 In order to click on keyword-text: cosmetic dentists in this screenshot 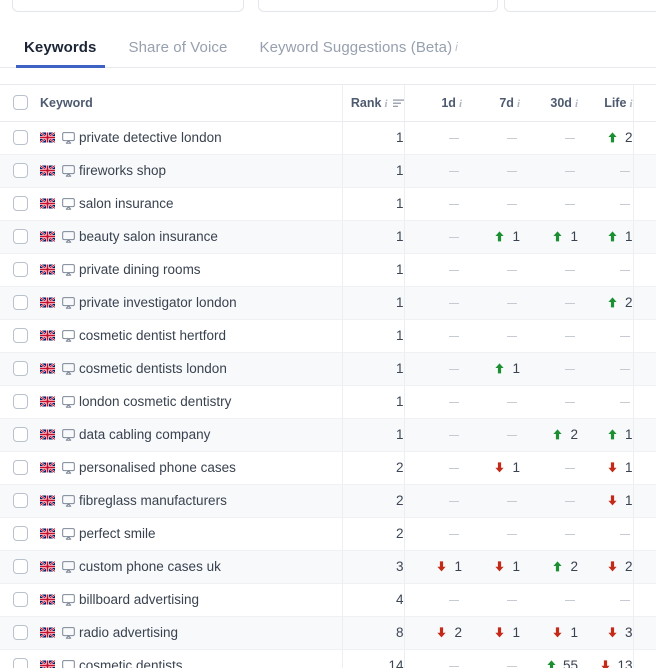, I will do `click(131, 663)`.